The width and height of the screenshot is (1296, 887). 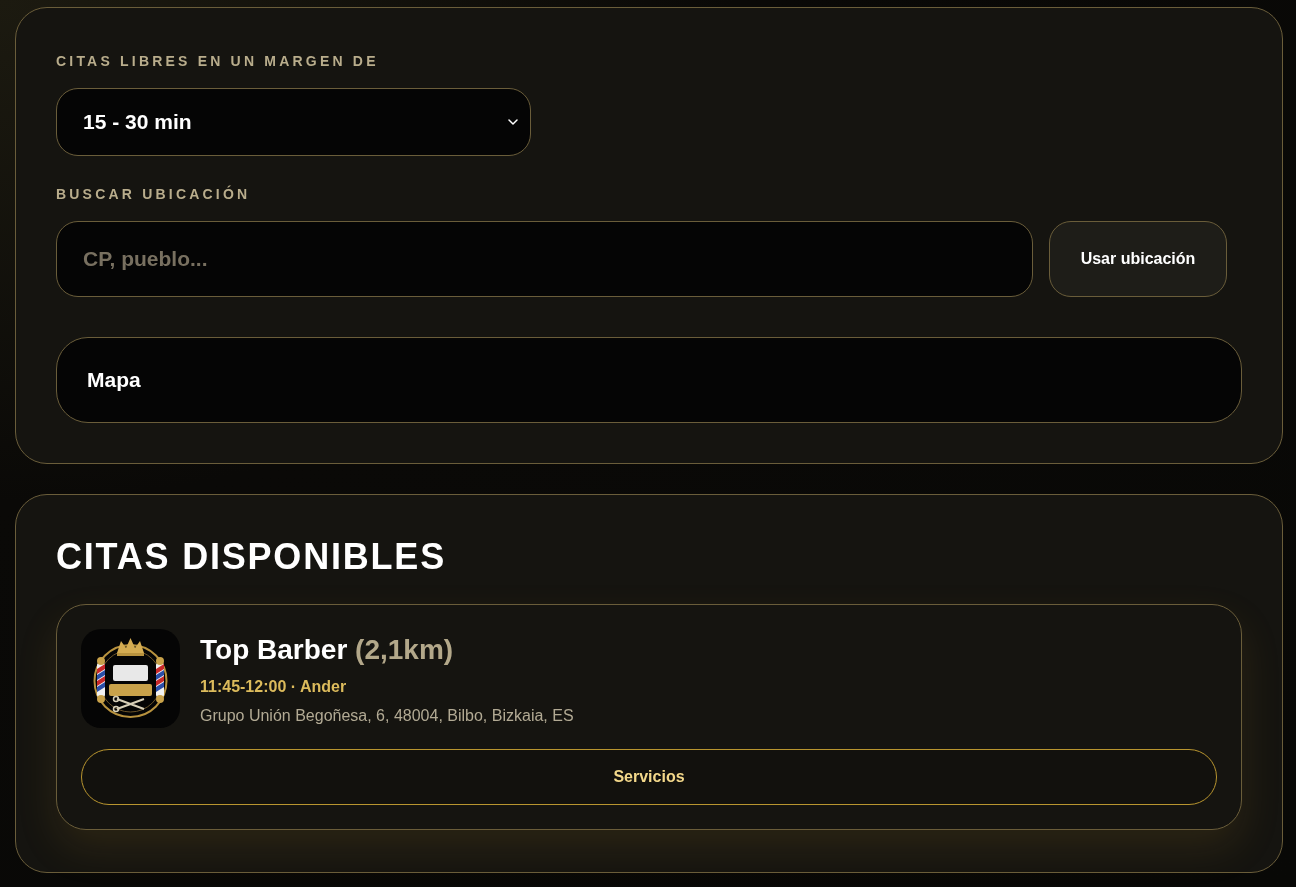 I want to click on barber-logo-icon, so click(x=130, y=678).